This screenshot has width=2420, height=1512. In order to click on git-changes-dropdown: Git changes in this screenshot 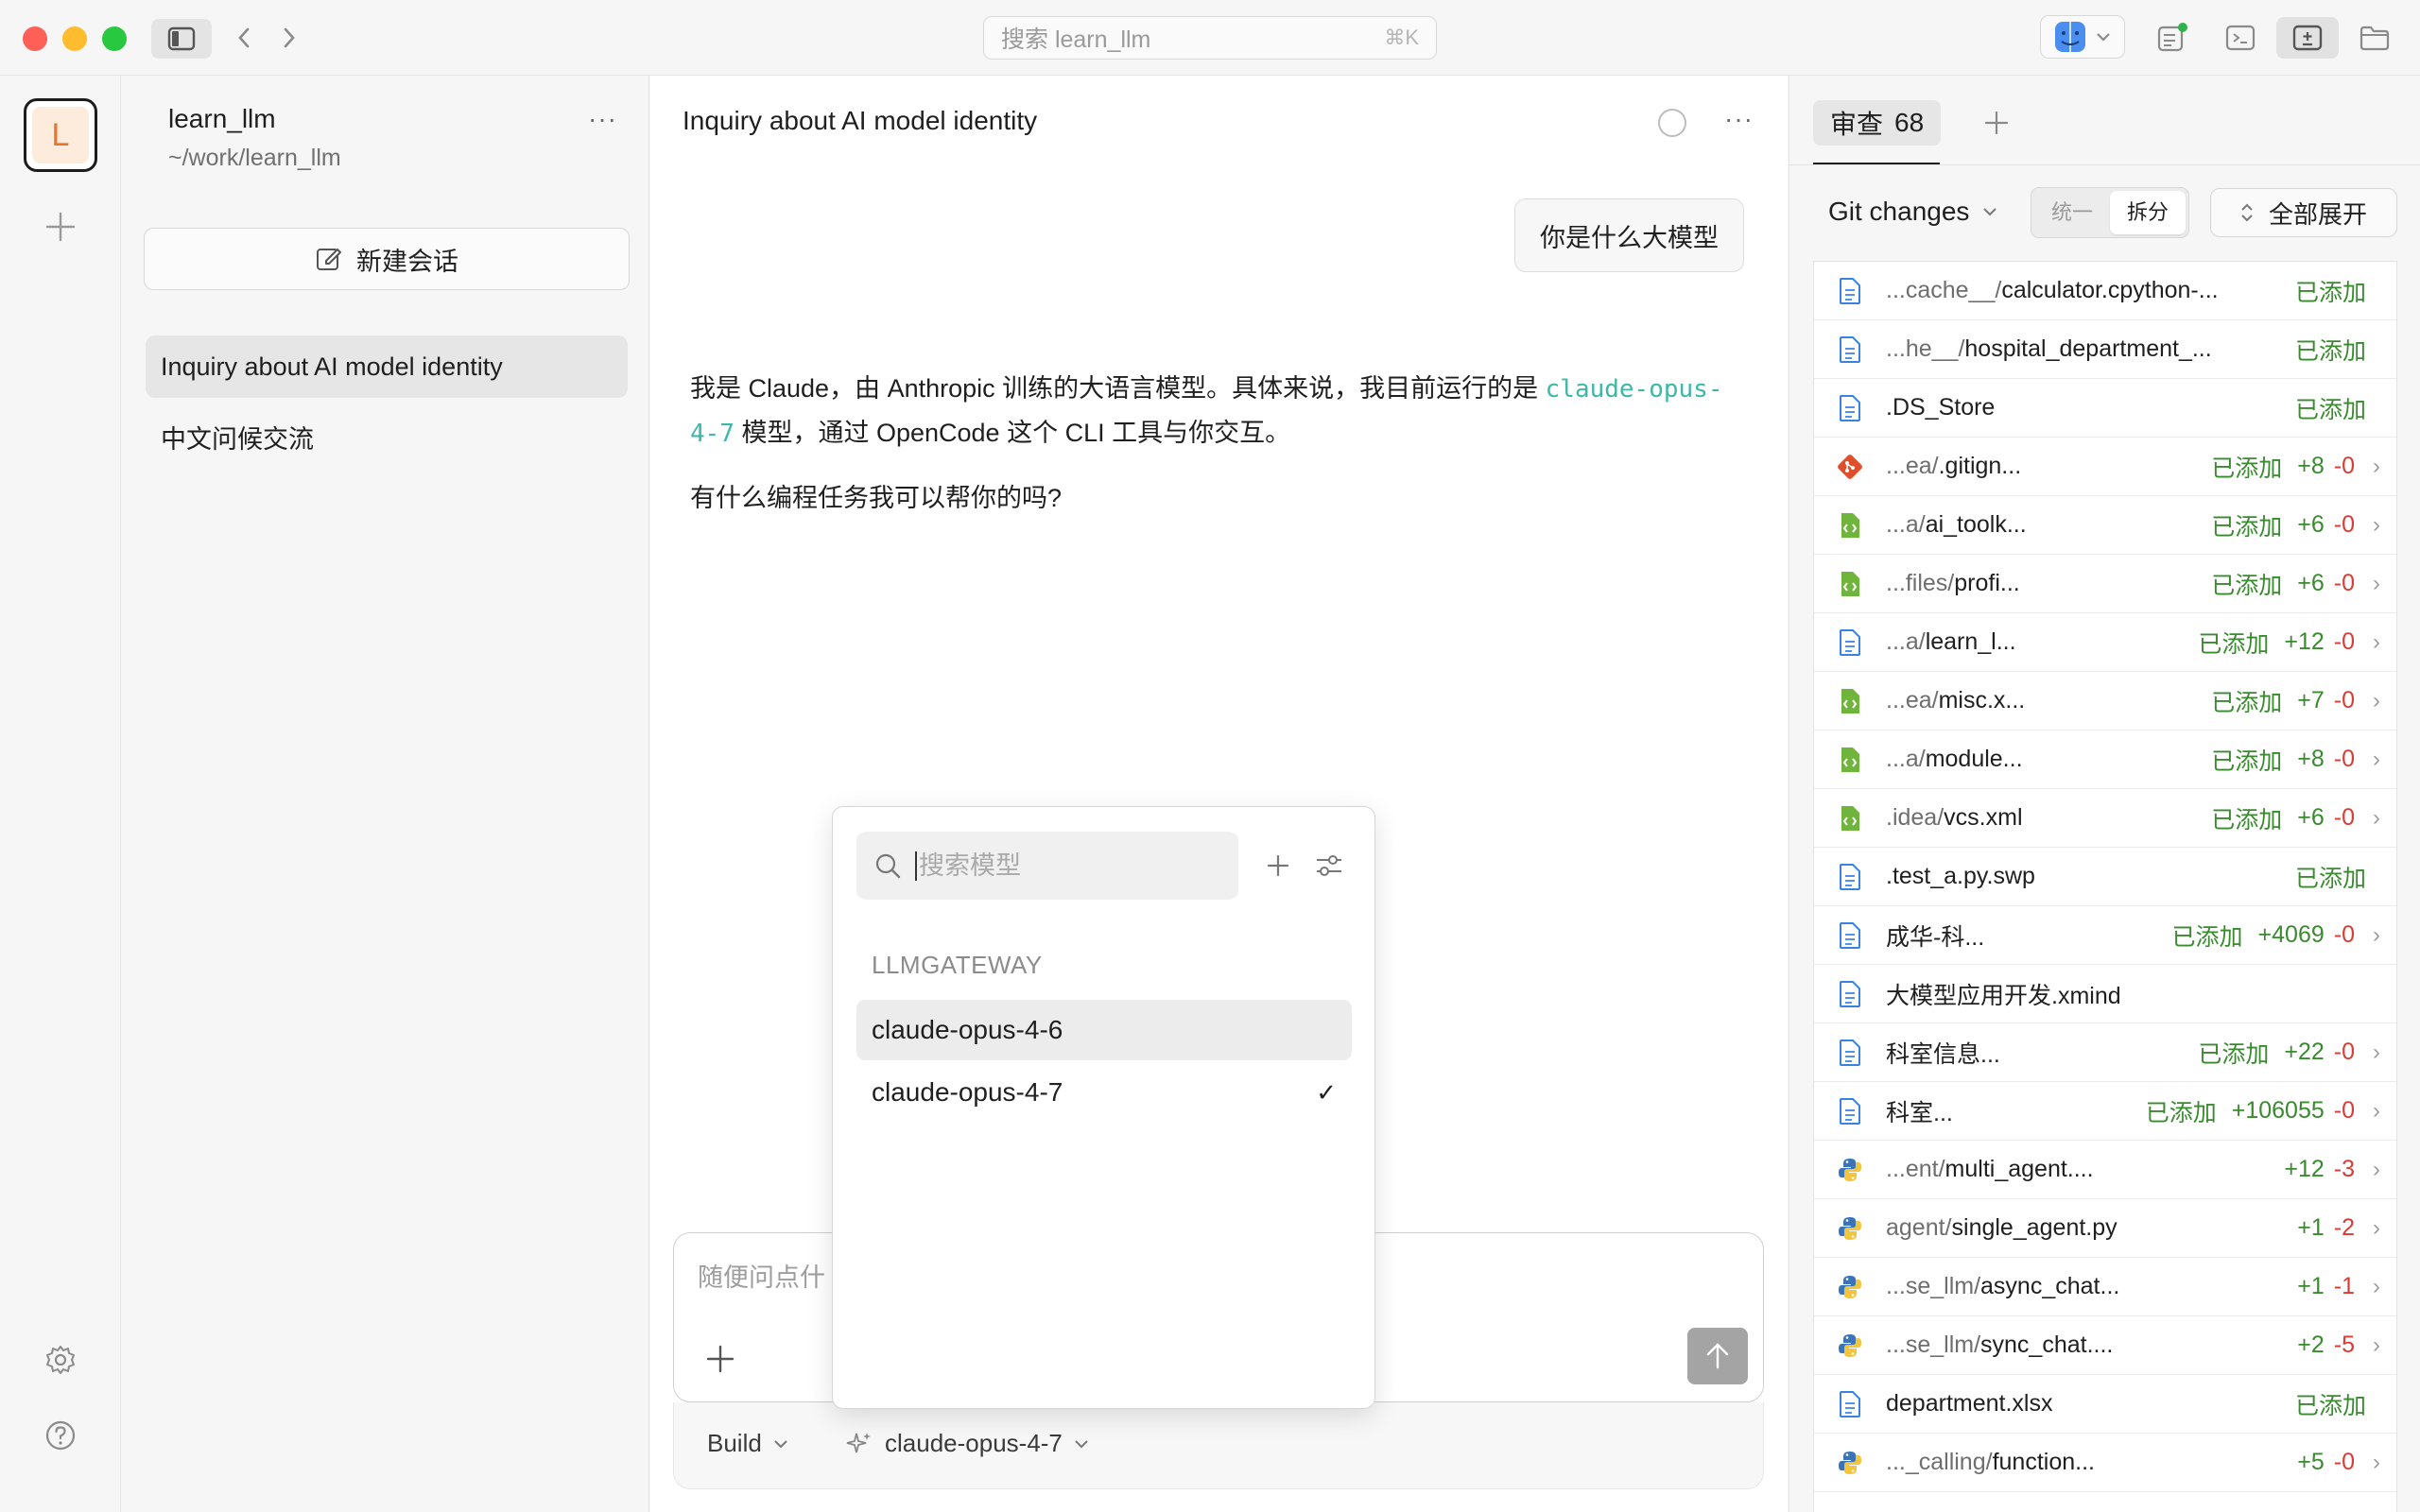, I will do `click(1912, 212)`.